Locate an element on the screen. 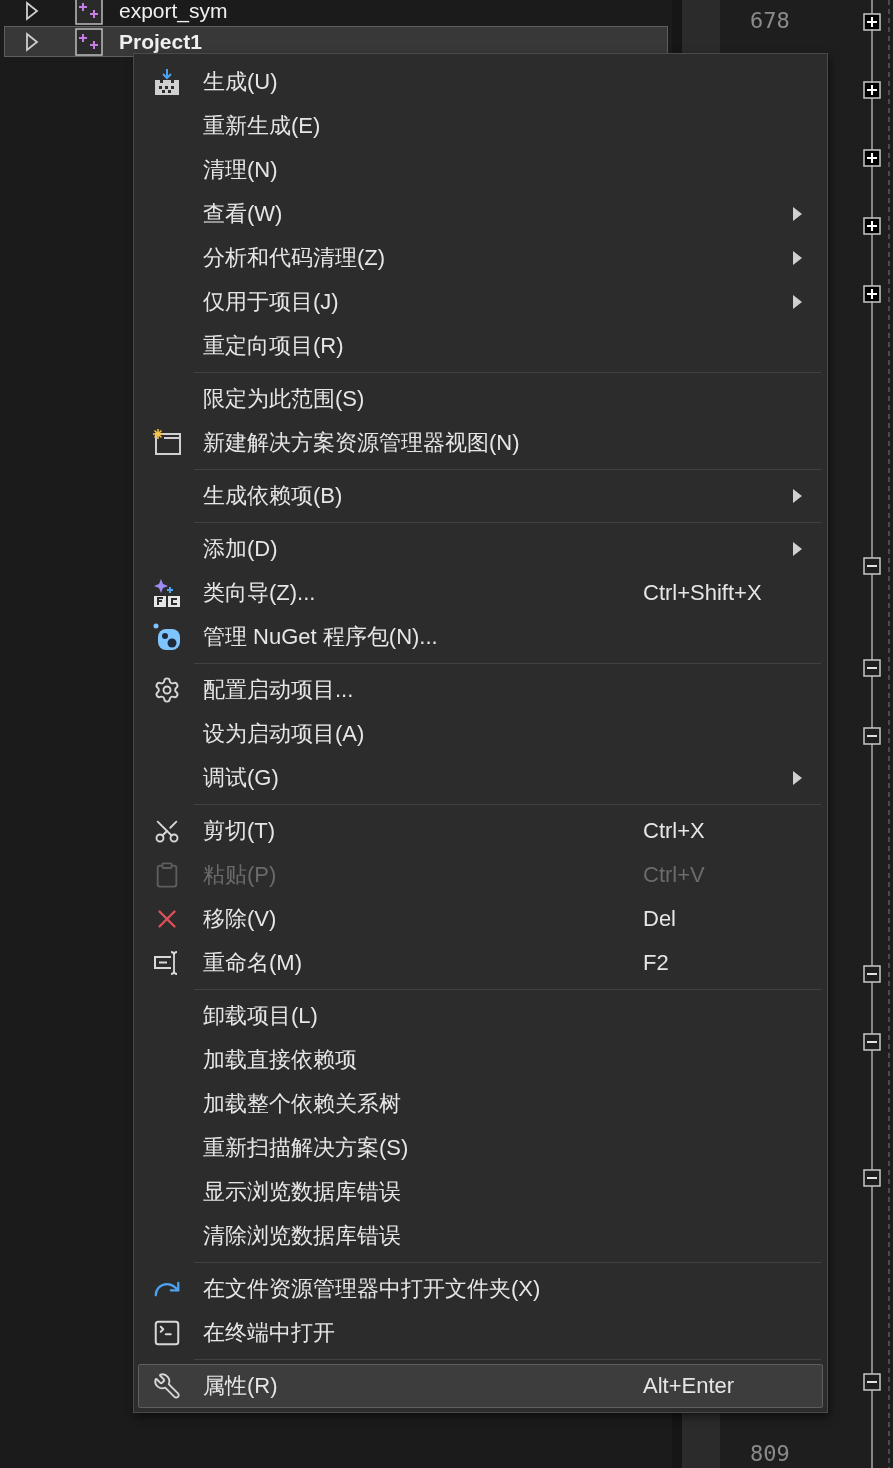 This screenshot has height=1468, width=893. menu-item: 重定向项目(R) is located at coordinates (480, 346).